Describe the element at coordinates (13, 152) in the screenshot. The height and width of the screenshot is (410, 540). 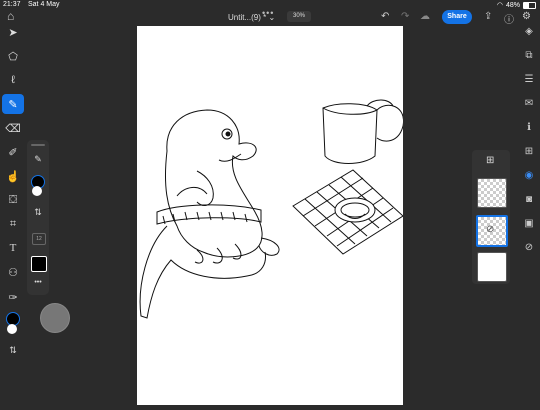
I see `smudge-tool-icon: ✐` at that location.